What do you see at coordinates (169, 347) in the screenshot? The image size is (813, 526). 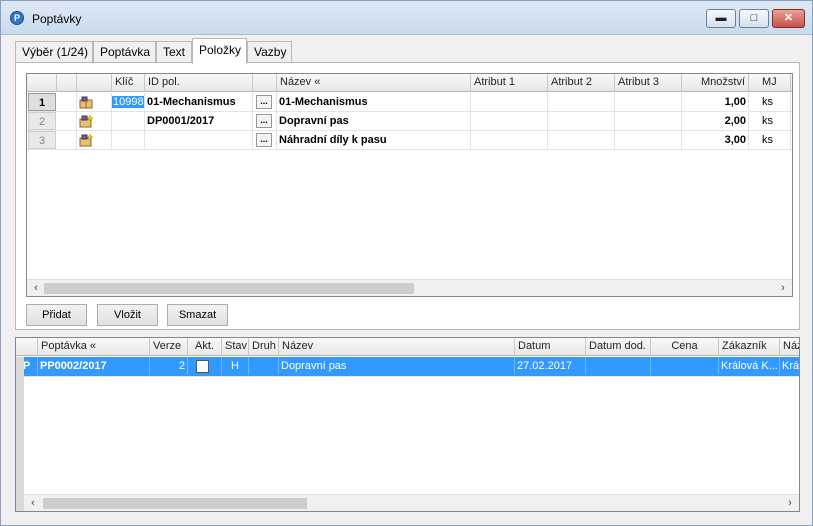 I see `header-verze: Verze` at bounding box center [169, 347].